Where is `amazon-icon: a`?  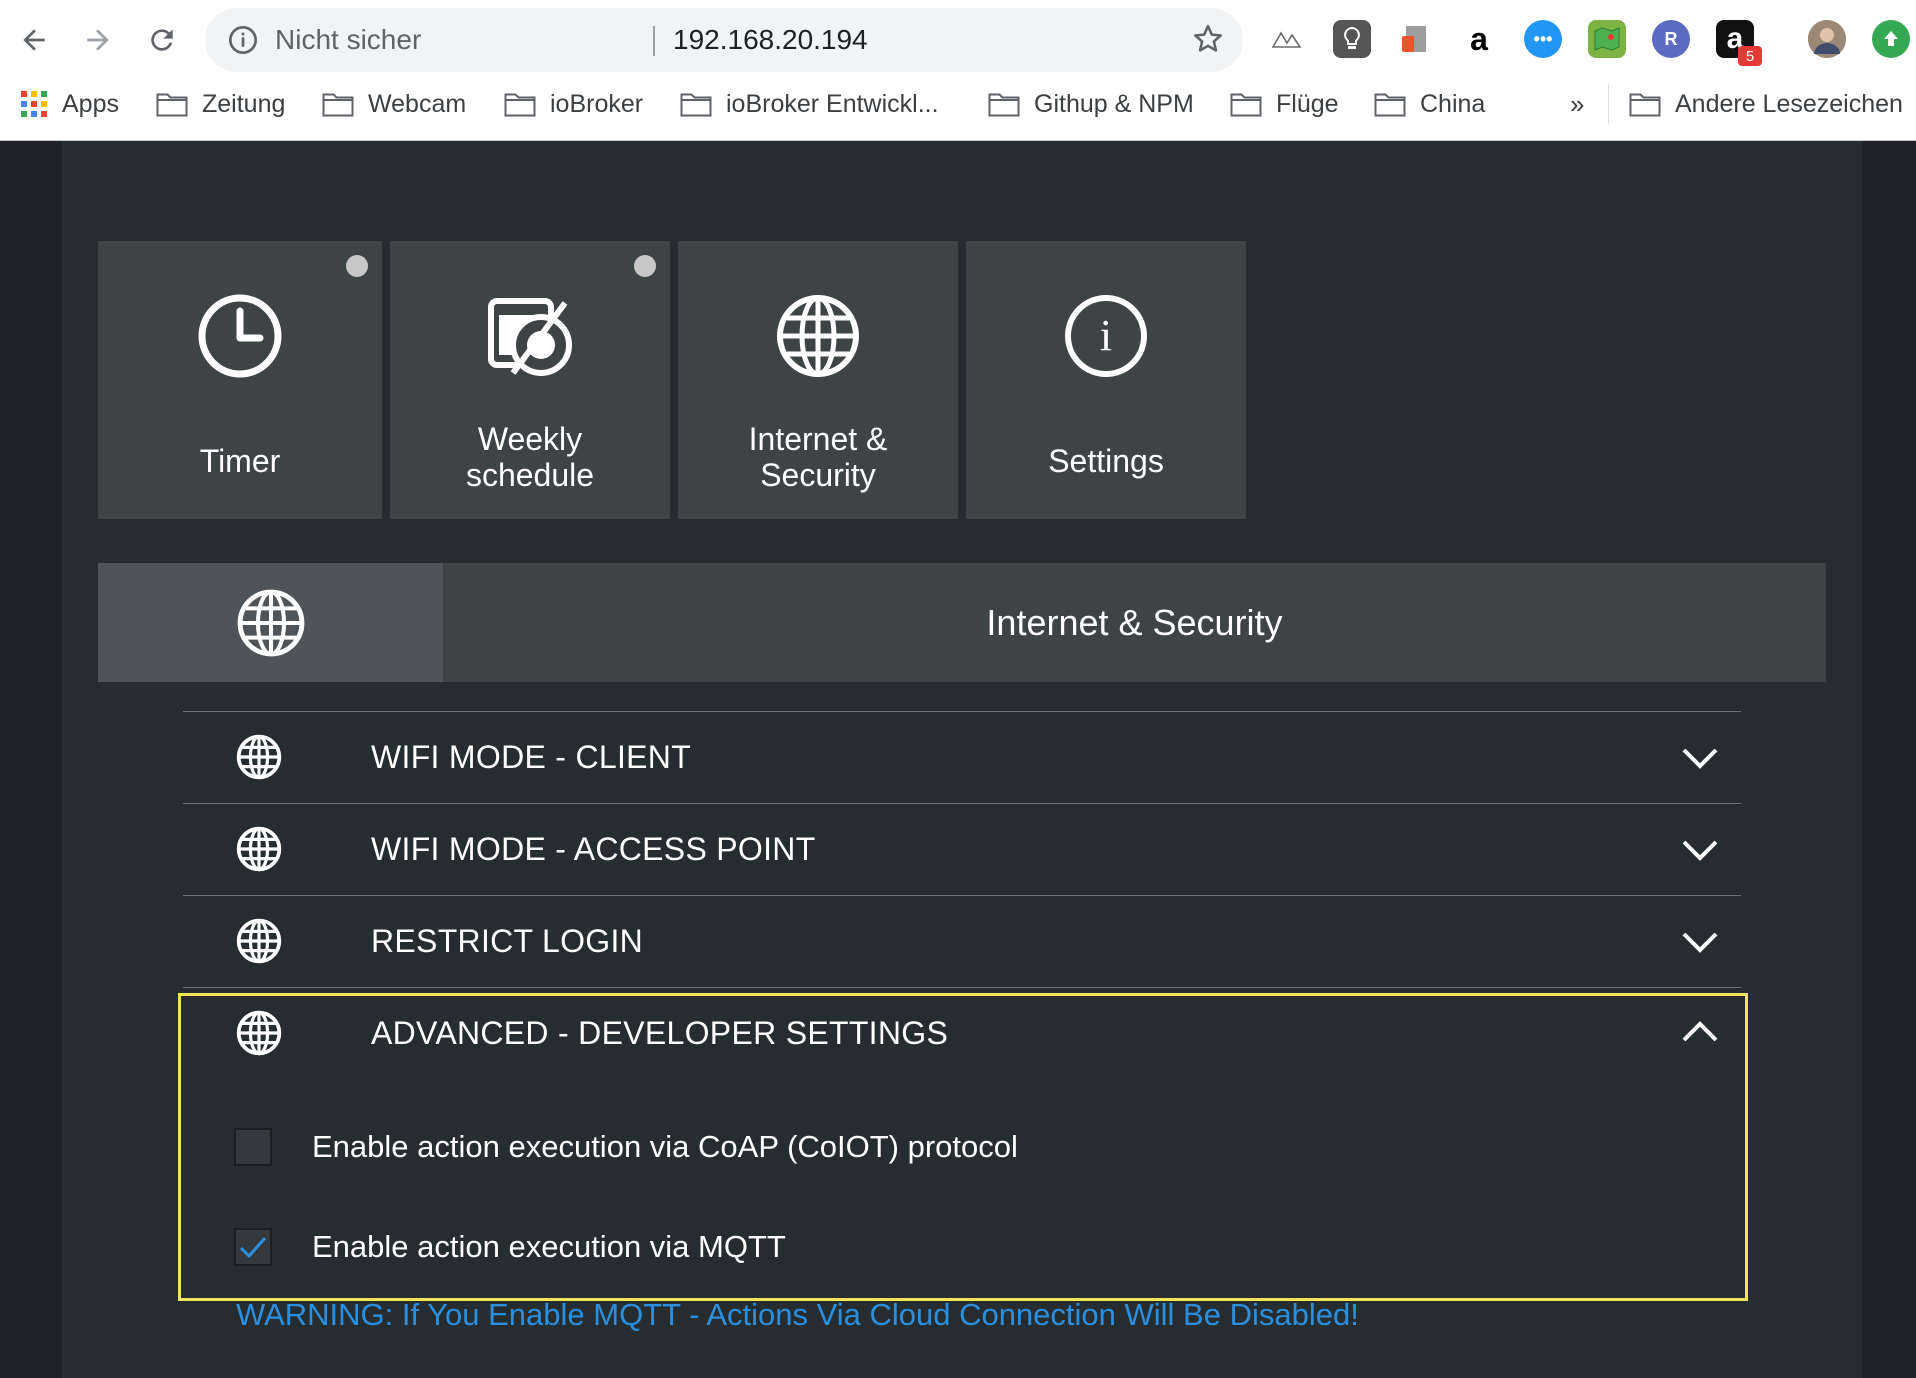
amazon-icon: a is located at coordinates (1479, 39).